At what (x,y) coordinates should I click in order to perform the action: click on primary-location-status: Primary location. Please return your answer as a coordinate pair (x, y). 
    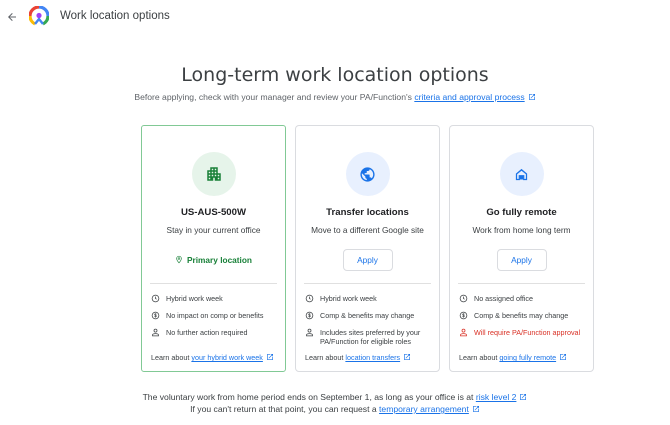
    Looking at the image, I should click on (213, 260).